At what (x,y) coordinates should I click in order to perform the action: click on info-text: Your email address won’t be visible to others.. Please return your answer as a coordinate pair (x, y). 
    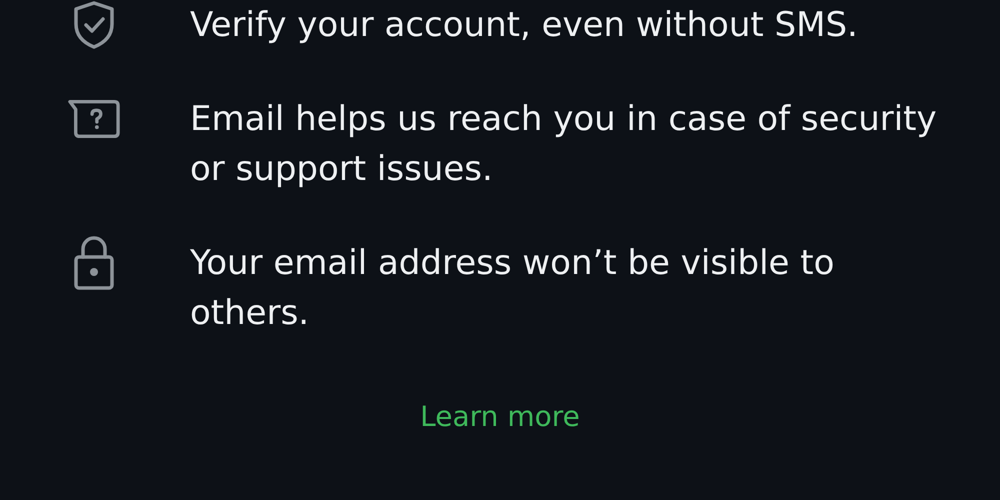
    Looking at the image, I should click on (513, 288).